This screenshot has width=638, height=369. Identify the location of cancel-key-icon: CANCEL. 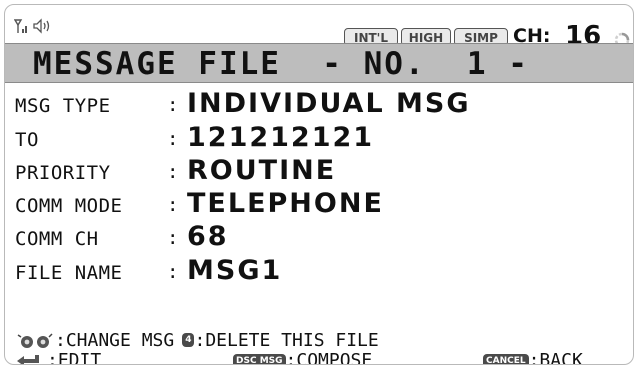
(506, 358).